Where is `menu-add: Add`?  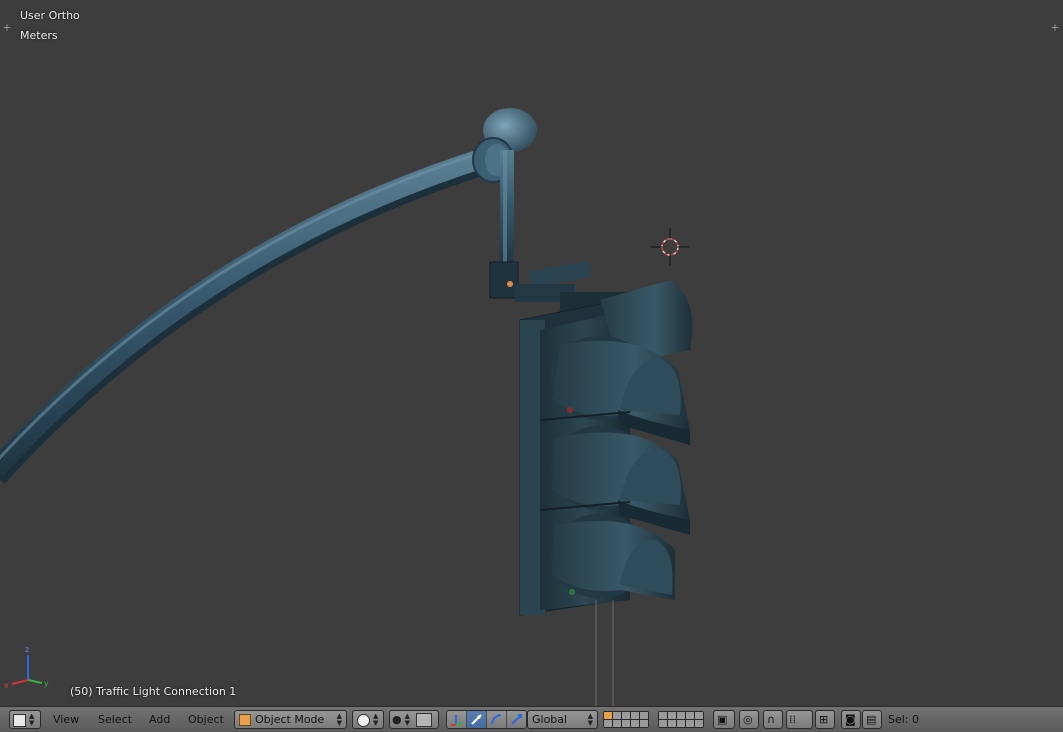
menu-add: Add is located at coordinates (159, 719).